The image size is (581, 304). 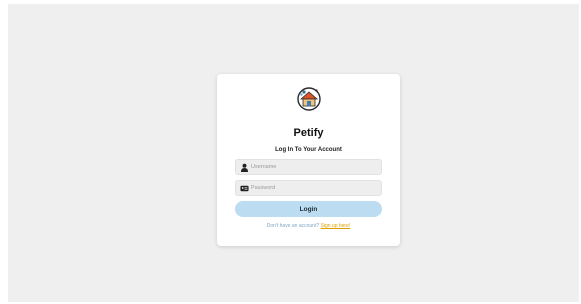 What do you see at coordinates (293, 226) in the screenshot?
I see `signup-prompt-text: Don't have an account?` at bounding box center [293, 226].